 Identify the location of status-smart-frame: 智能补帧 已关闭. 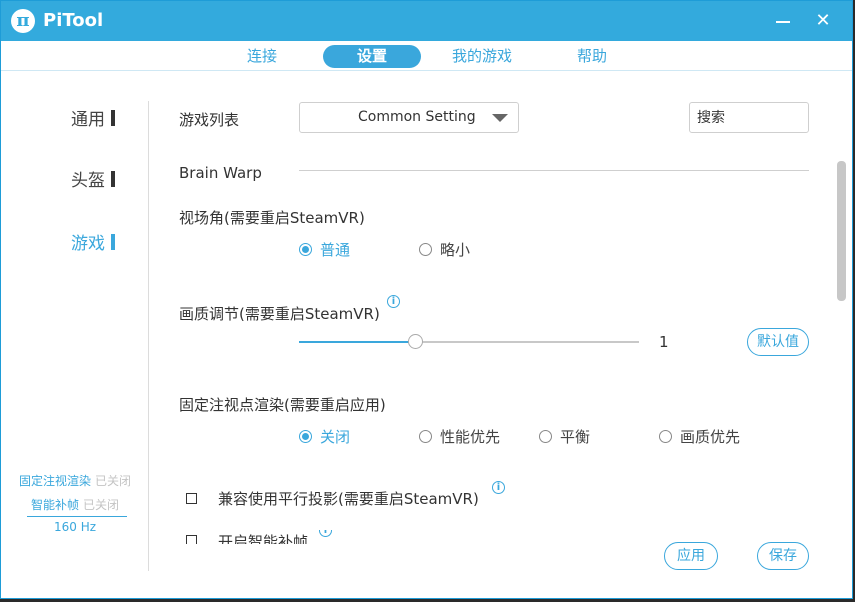
(75, 504).